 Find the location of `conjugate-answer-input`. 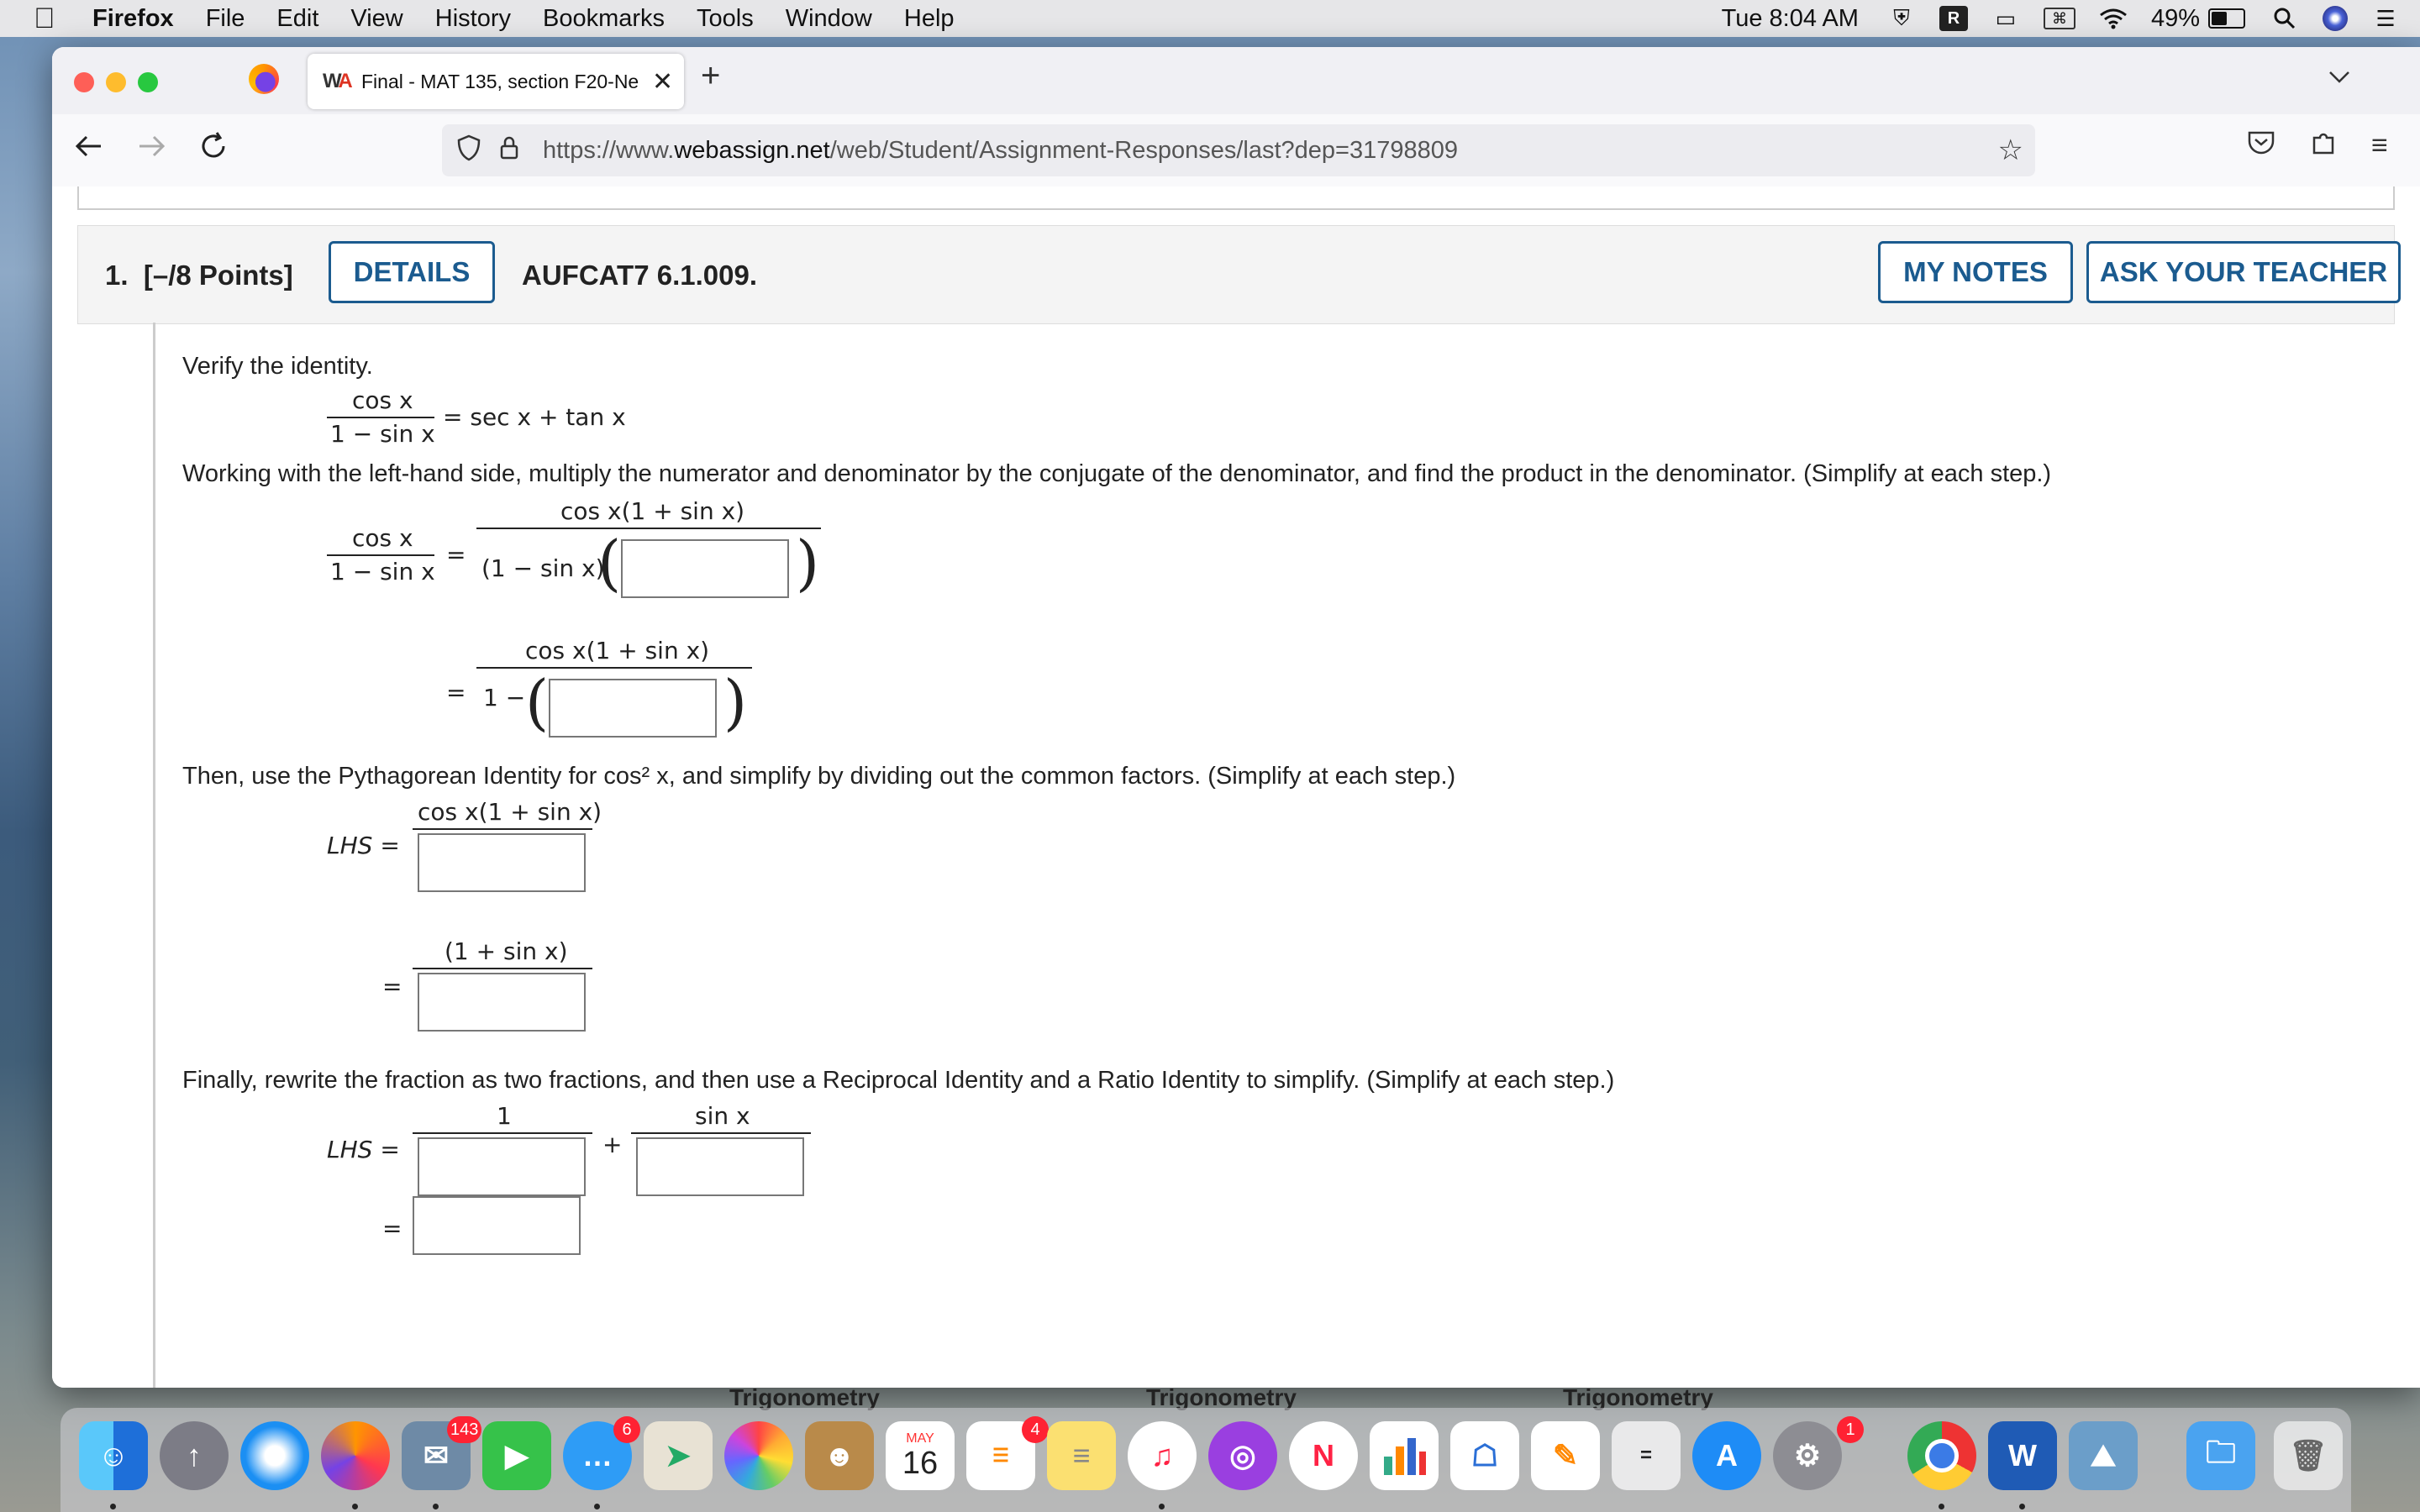

conjugate-answer-input is located at coordinates (705, 568).